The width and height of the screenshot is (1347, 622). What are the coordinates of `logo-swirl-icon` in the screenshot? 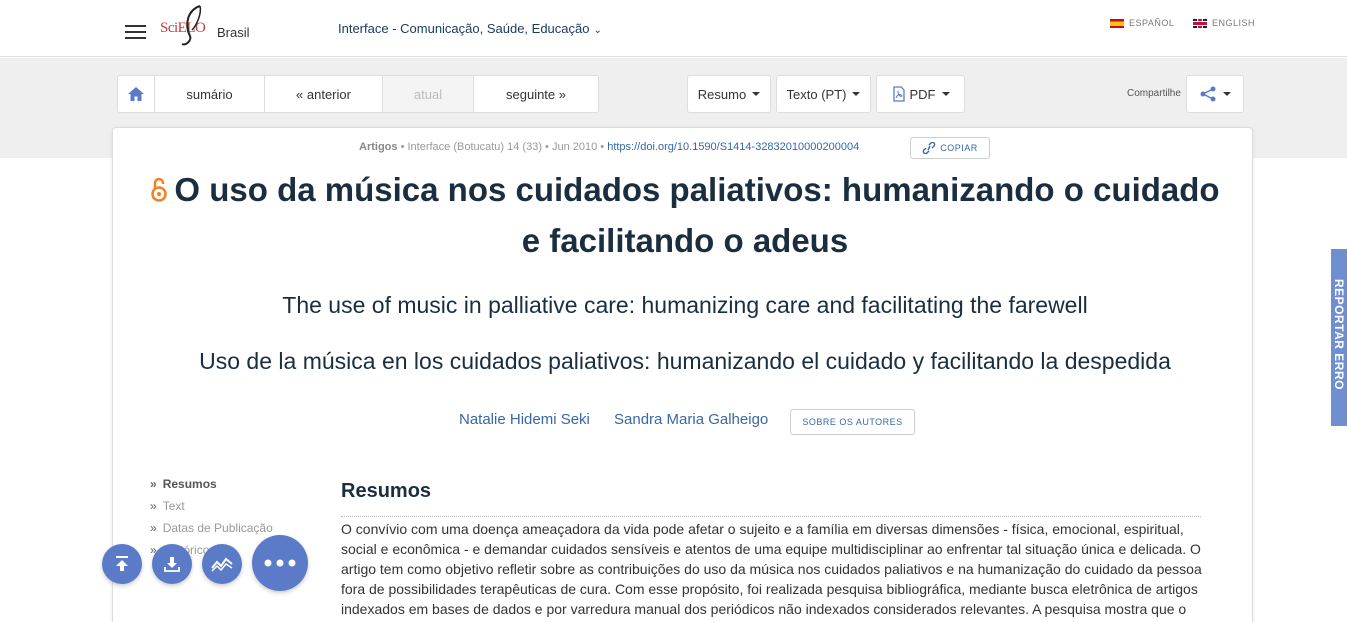 It's located at (191, 25).